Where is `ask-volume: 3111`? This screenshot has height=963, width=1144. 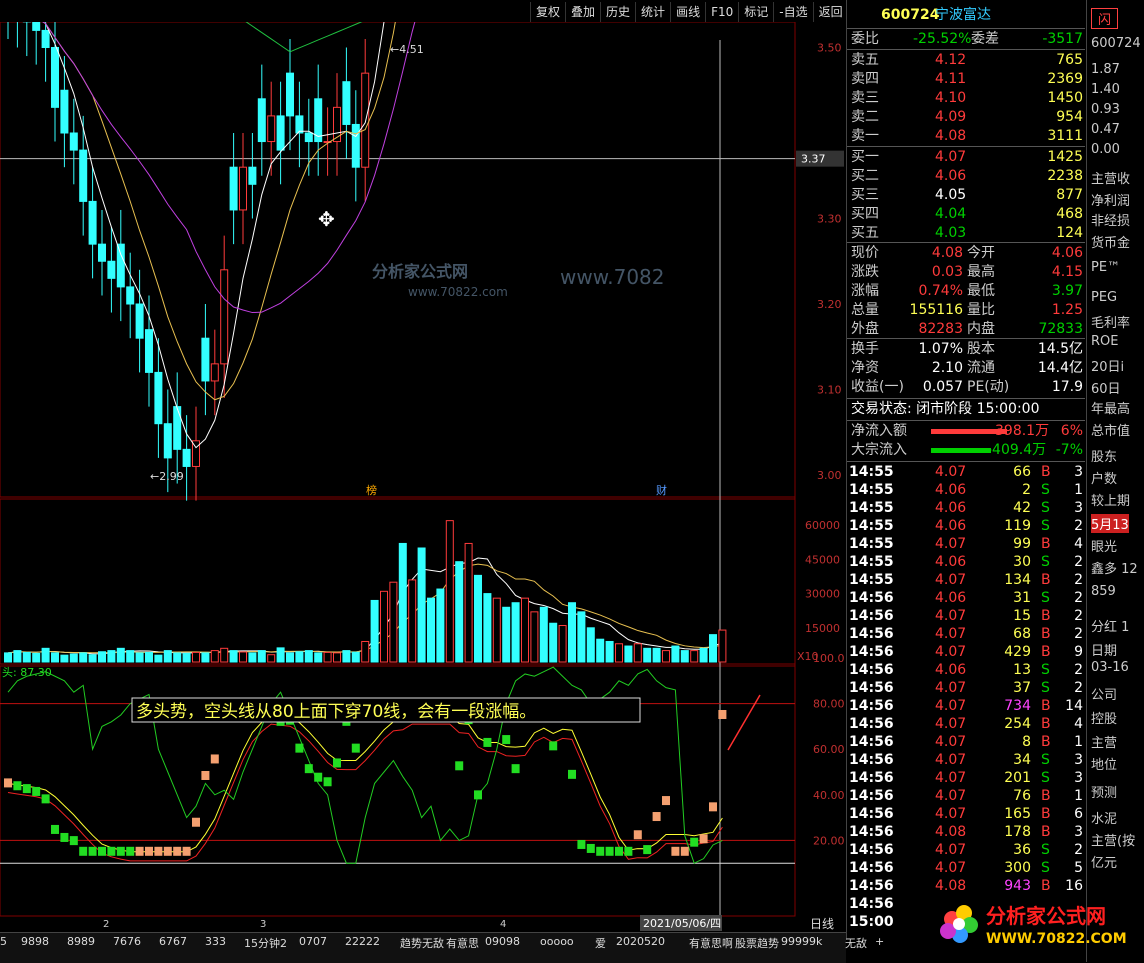
ask-volume: 3111 is located at coordinates (1065, 136).